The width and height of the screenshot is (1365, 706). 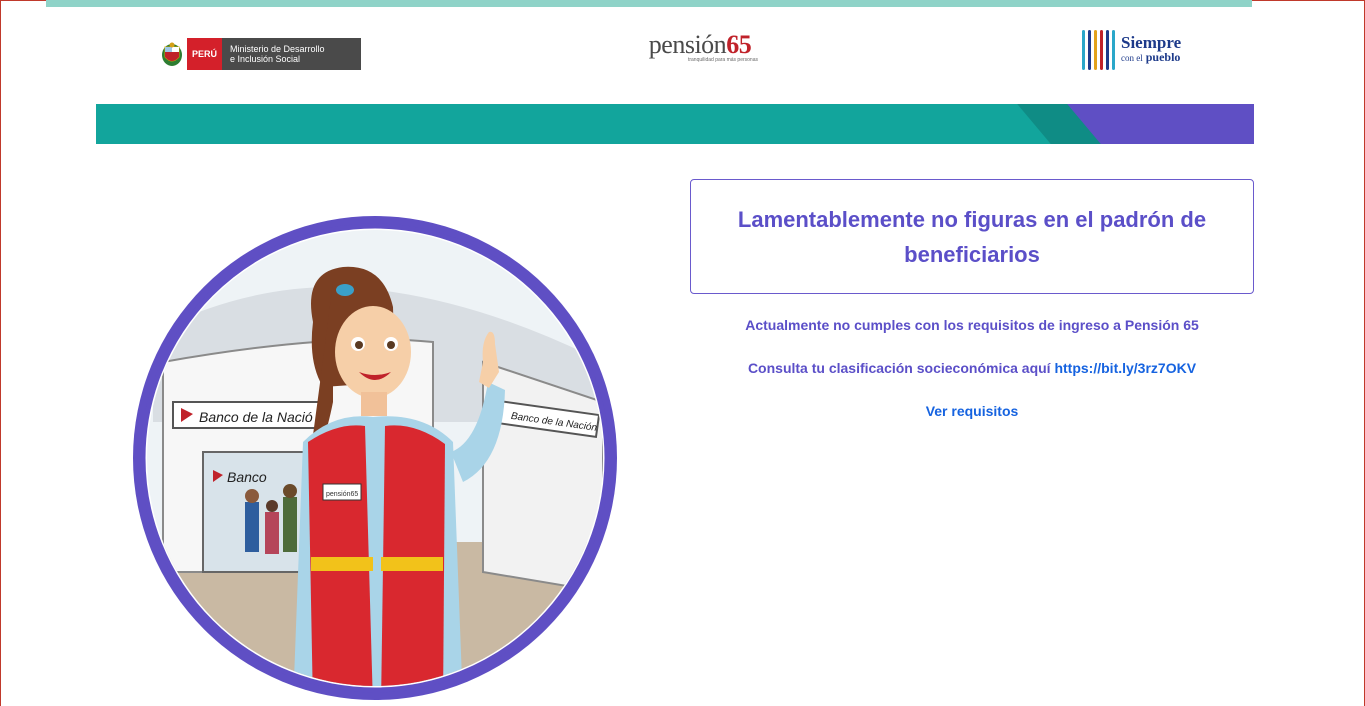 What do you see at coordinates (687, 44) in the screenshot?
I see `pension65-word: pensión` at bounding box center [687, 44].